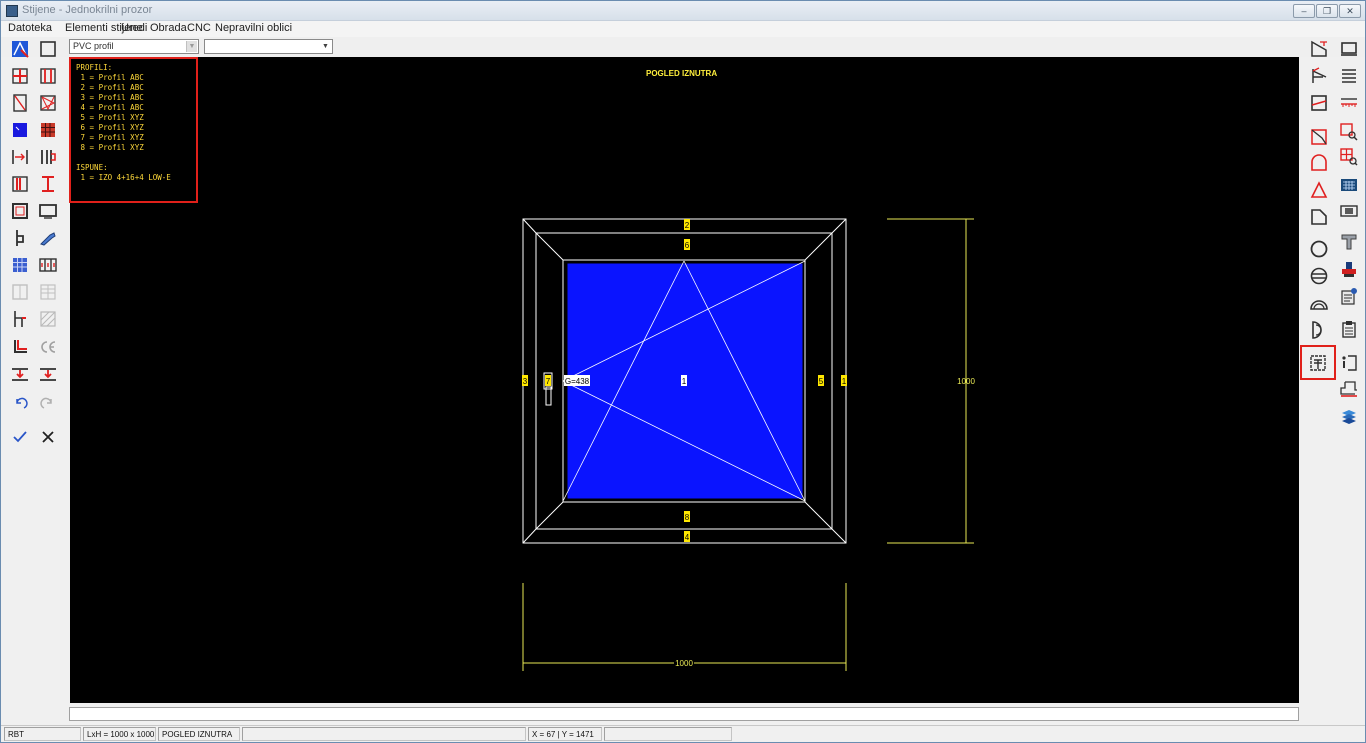 The height and width of the screenshot is (743, 1366). Describe the element at coordinates (1349, 241) in the screenshot. I see `t-profile-icon` at that location.